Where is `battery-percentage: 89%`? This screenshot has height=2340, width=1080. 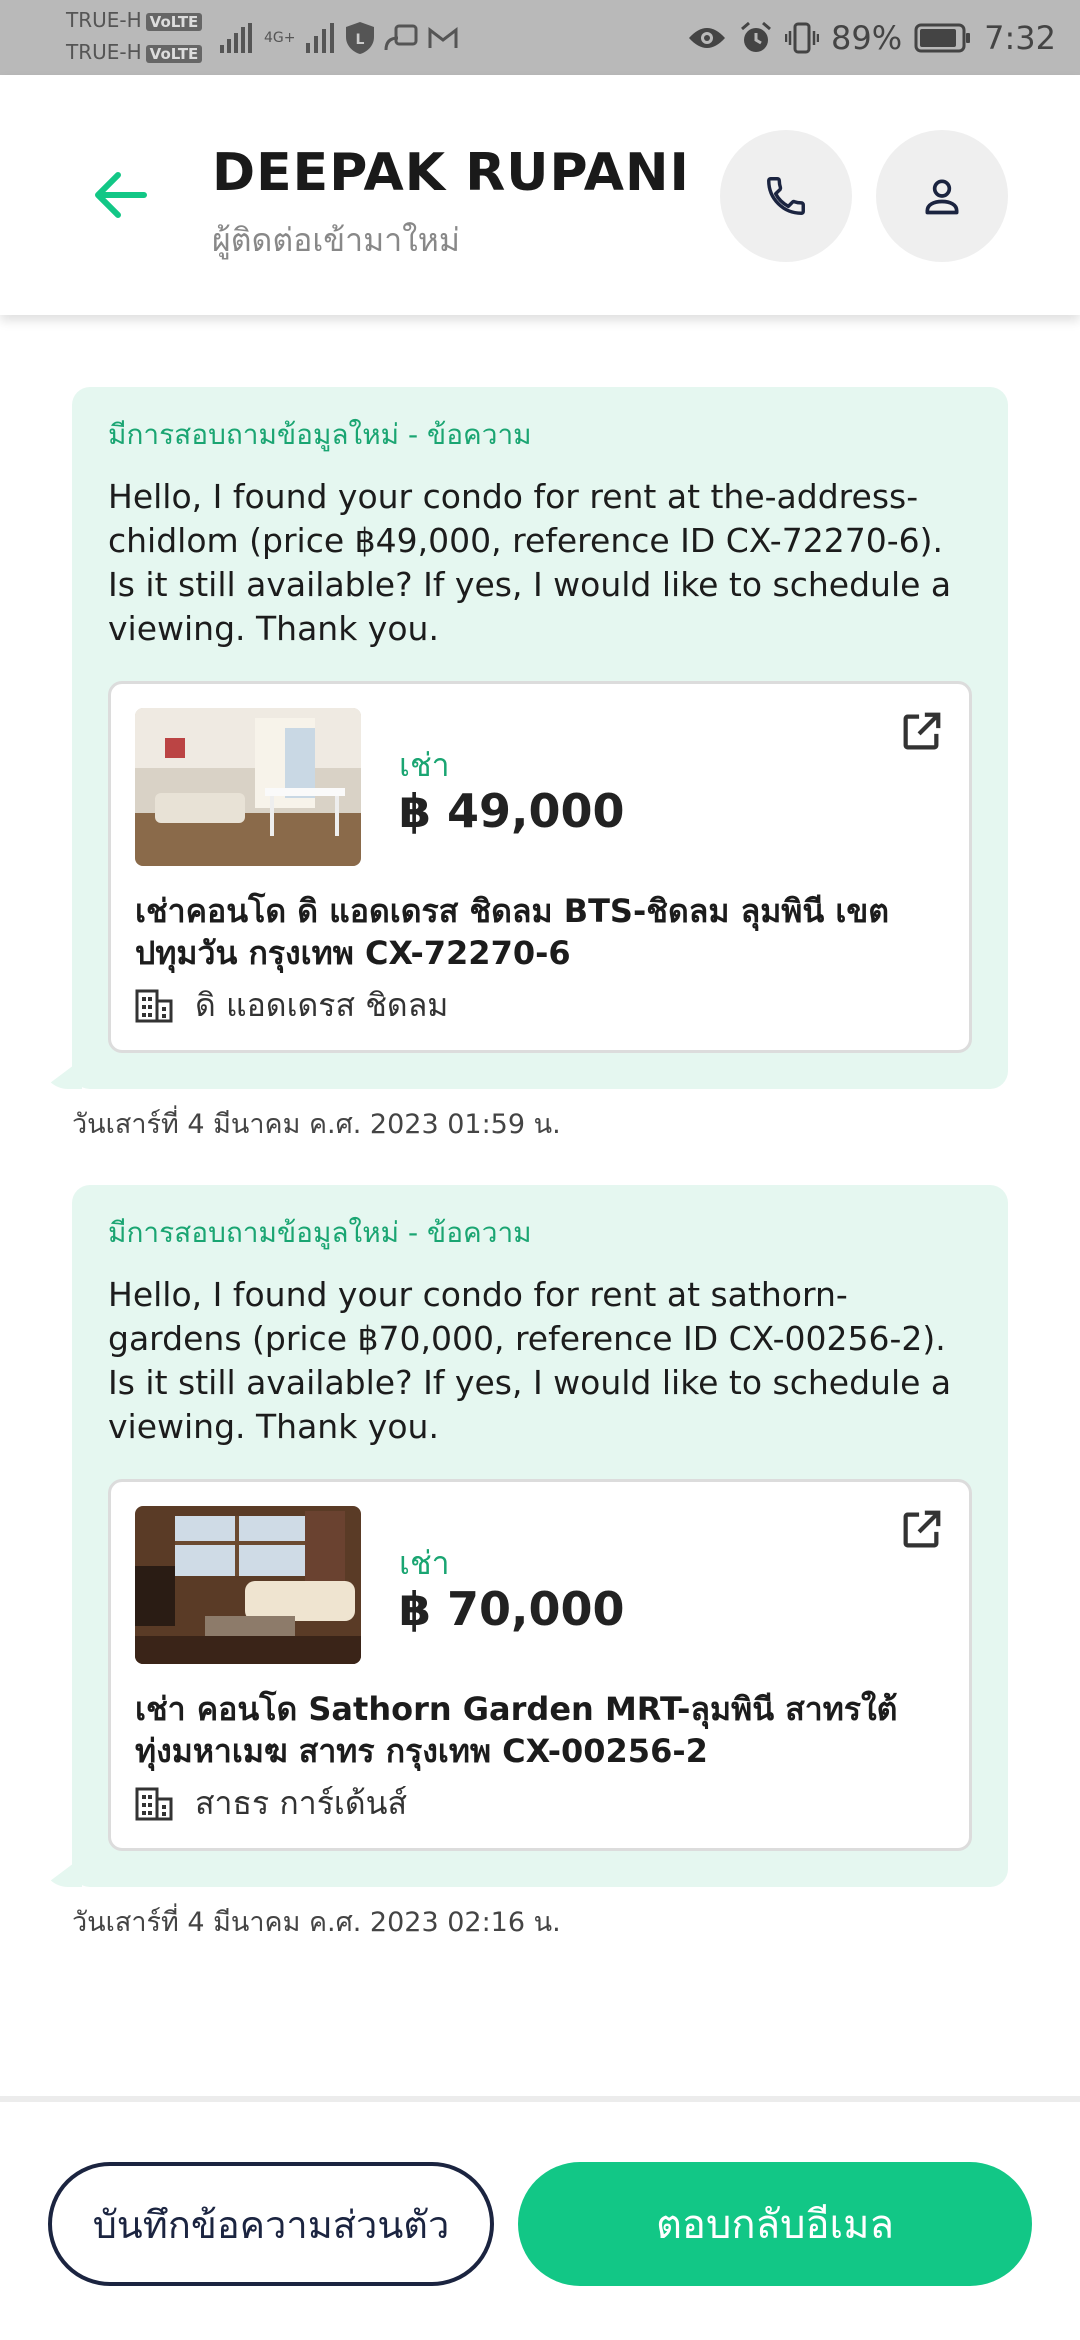
battery-percentage: 89% is located at coordinates (867, 38).